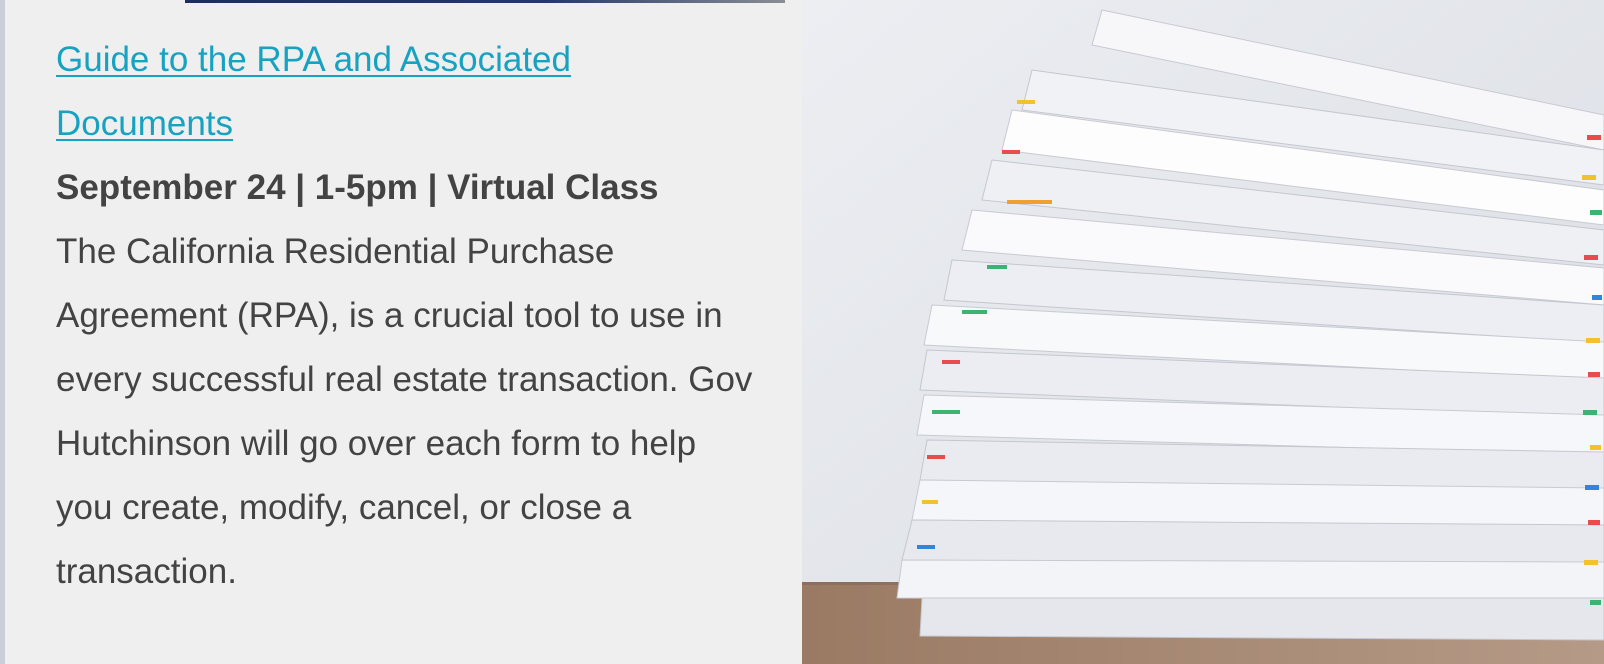 The image size is (1604, 664). I want to click on top-image-edge-strip, so click(485, 1).